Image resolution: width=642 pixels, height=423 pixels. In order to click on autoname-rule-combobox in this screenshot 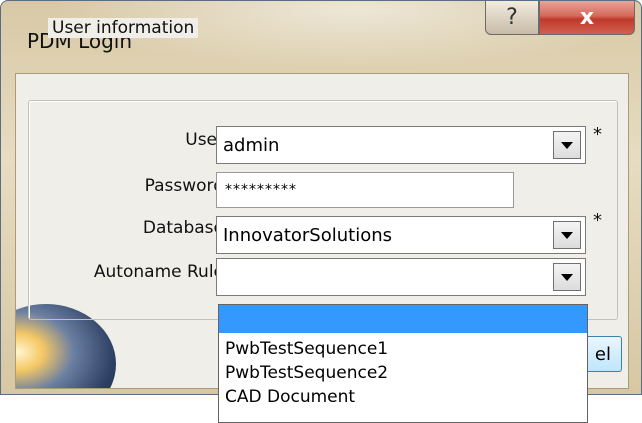, I will do `click(401, 277)`.